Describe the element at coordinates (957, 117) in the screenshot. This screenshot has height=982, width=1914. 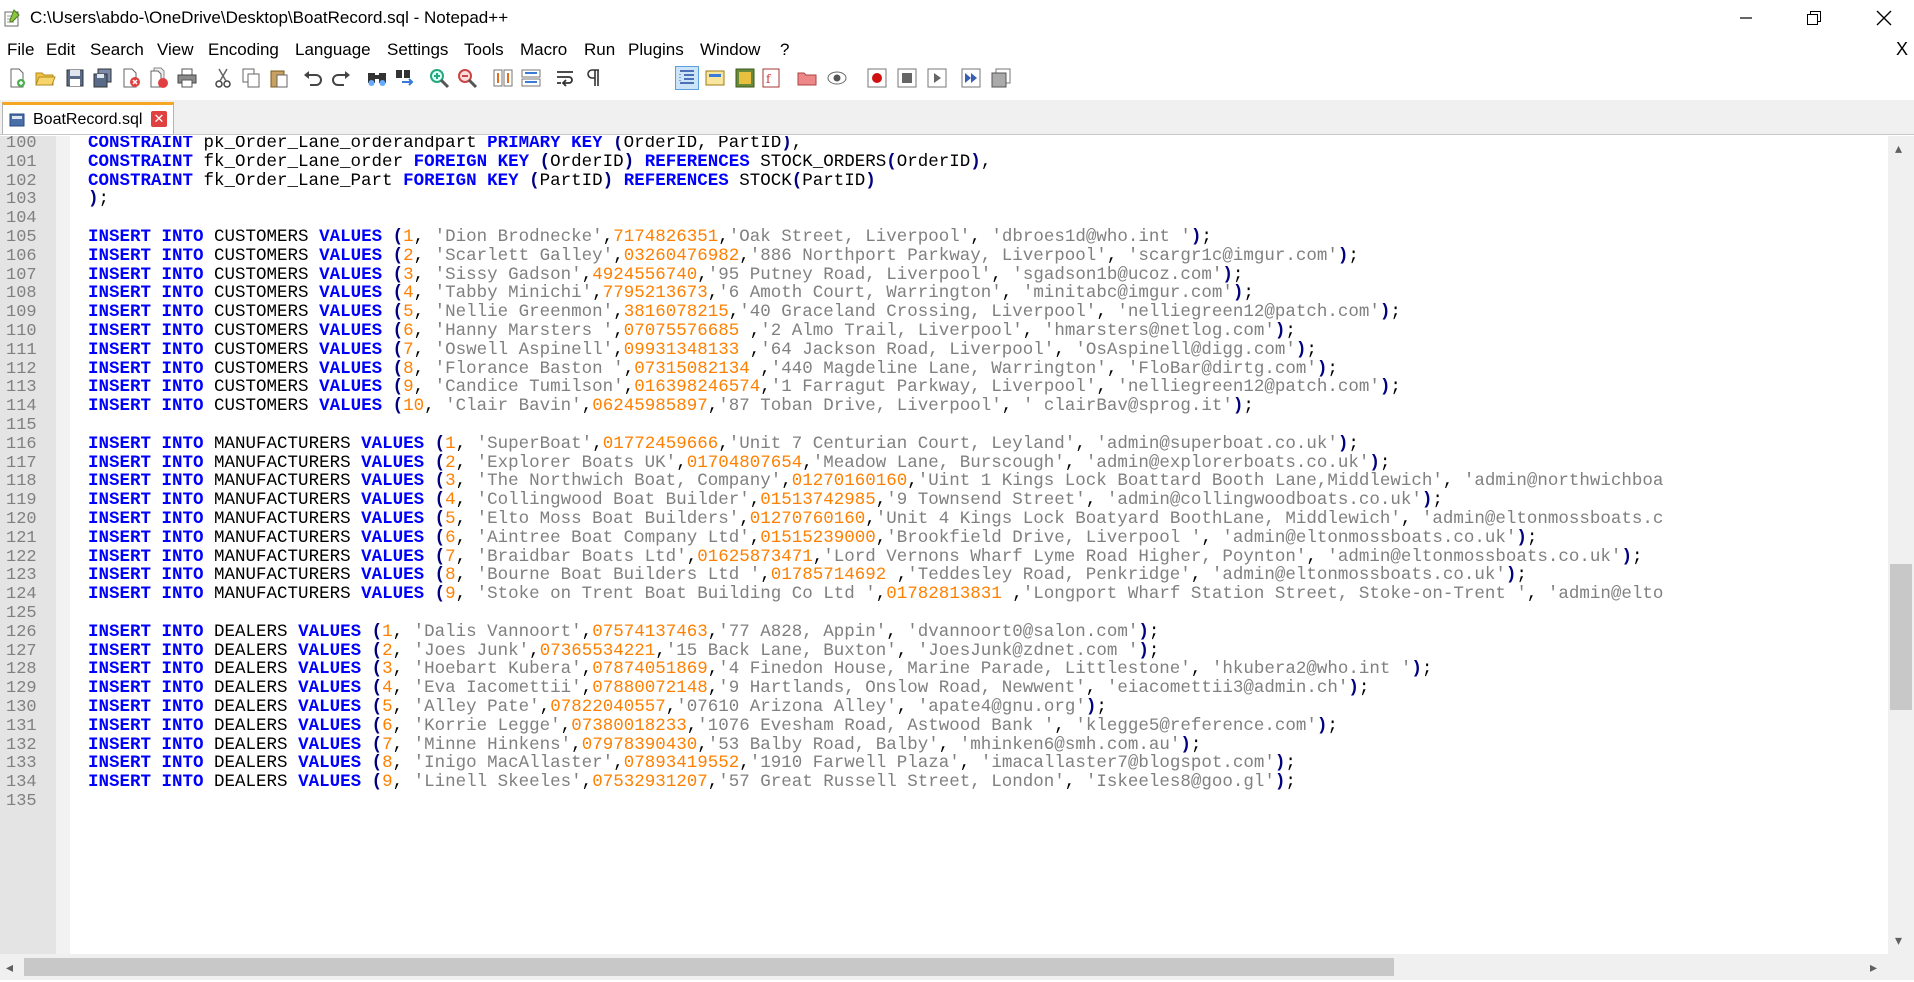
I see `tab-bar: BoatRecord.sql ✕` at that location.